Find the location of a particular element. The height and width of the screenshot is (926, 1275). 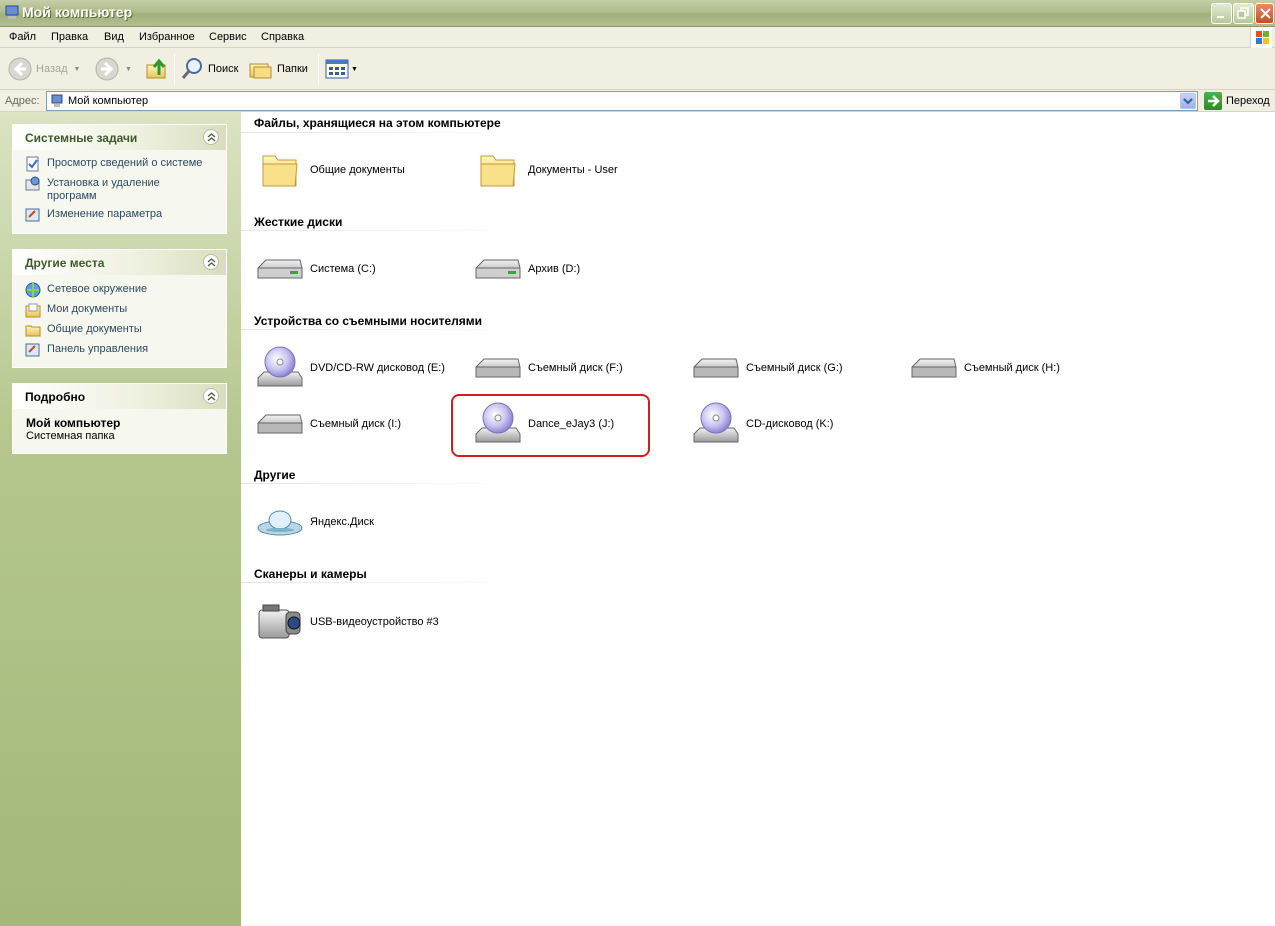

details-header: Подробно is located at coordinates (119, 396).